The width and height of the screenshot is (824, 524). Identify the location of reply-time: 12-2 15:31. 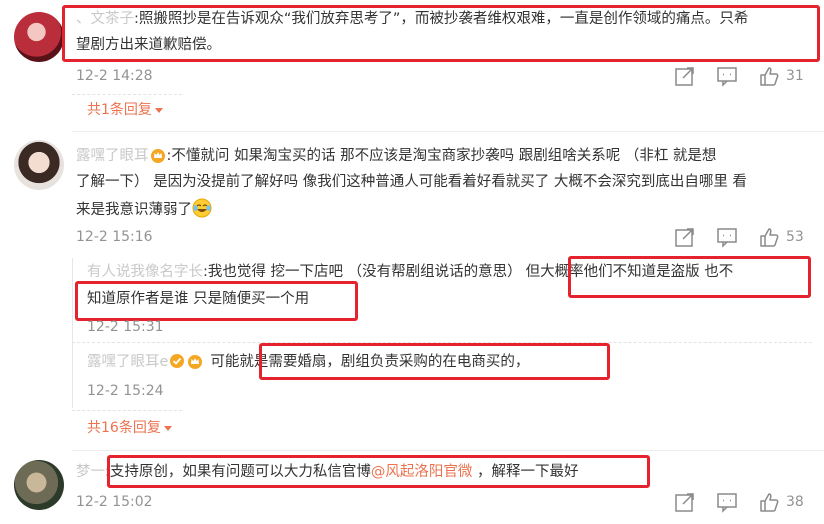
(125, 327).